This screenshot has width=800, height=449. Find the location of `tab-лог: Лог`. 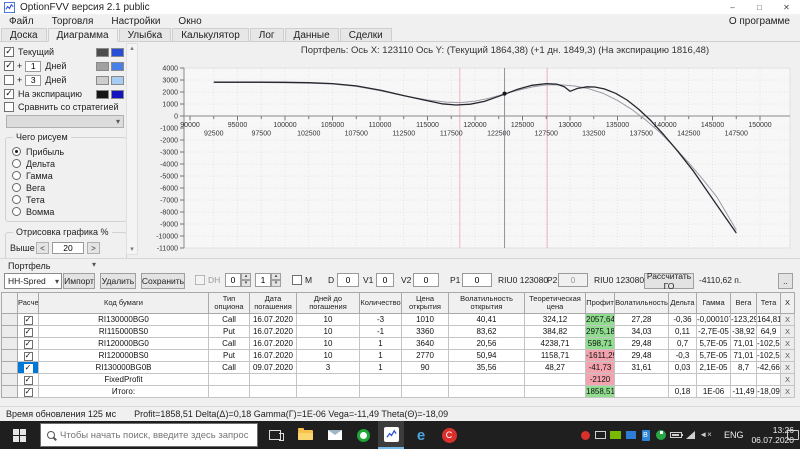

tab-лог: Лог is located at coordinates (266, 34).